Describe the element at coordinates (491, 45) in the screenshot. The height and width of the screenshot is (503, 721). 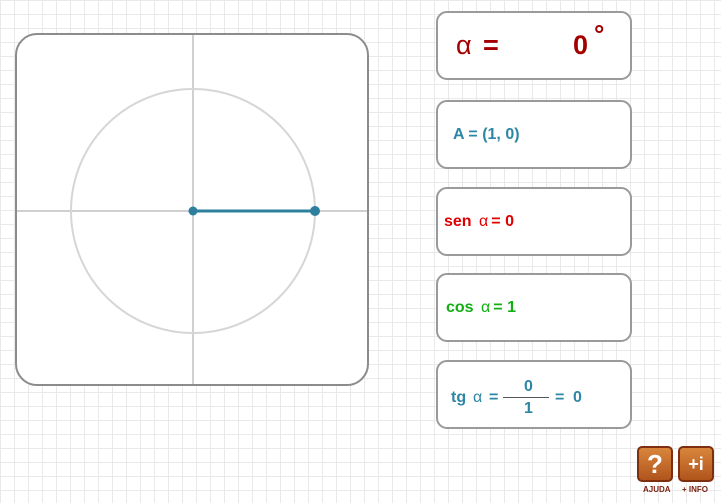
I see `angle-equals: =` at that location.